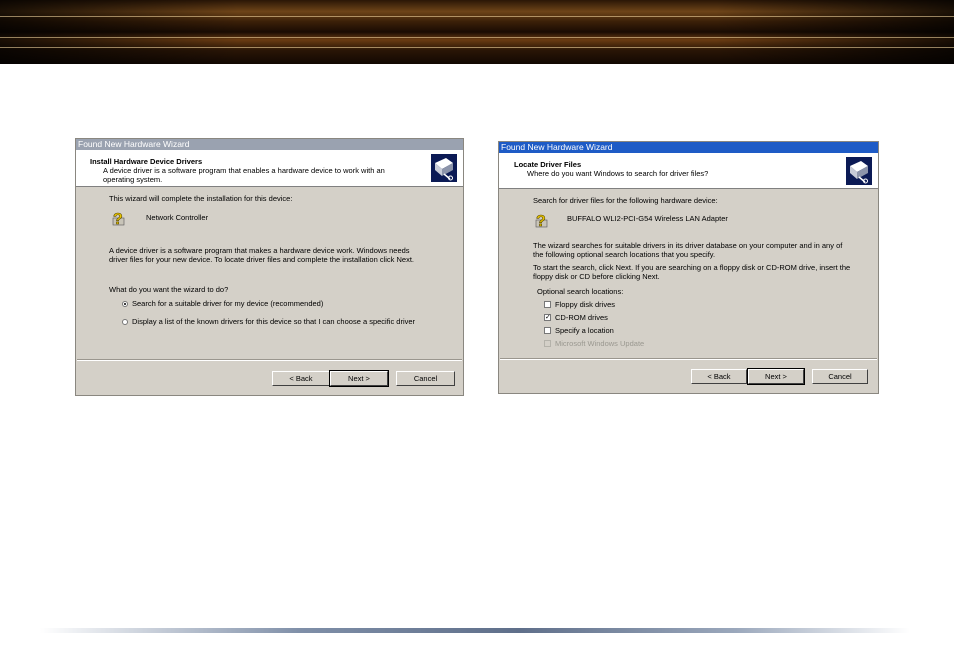 This screenshot has height=660, width=954. What do you see at coordinates (125, 322) in the screenshot?
I see `display-drivers-radio` at bounding box center [125, 322].